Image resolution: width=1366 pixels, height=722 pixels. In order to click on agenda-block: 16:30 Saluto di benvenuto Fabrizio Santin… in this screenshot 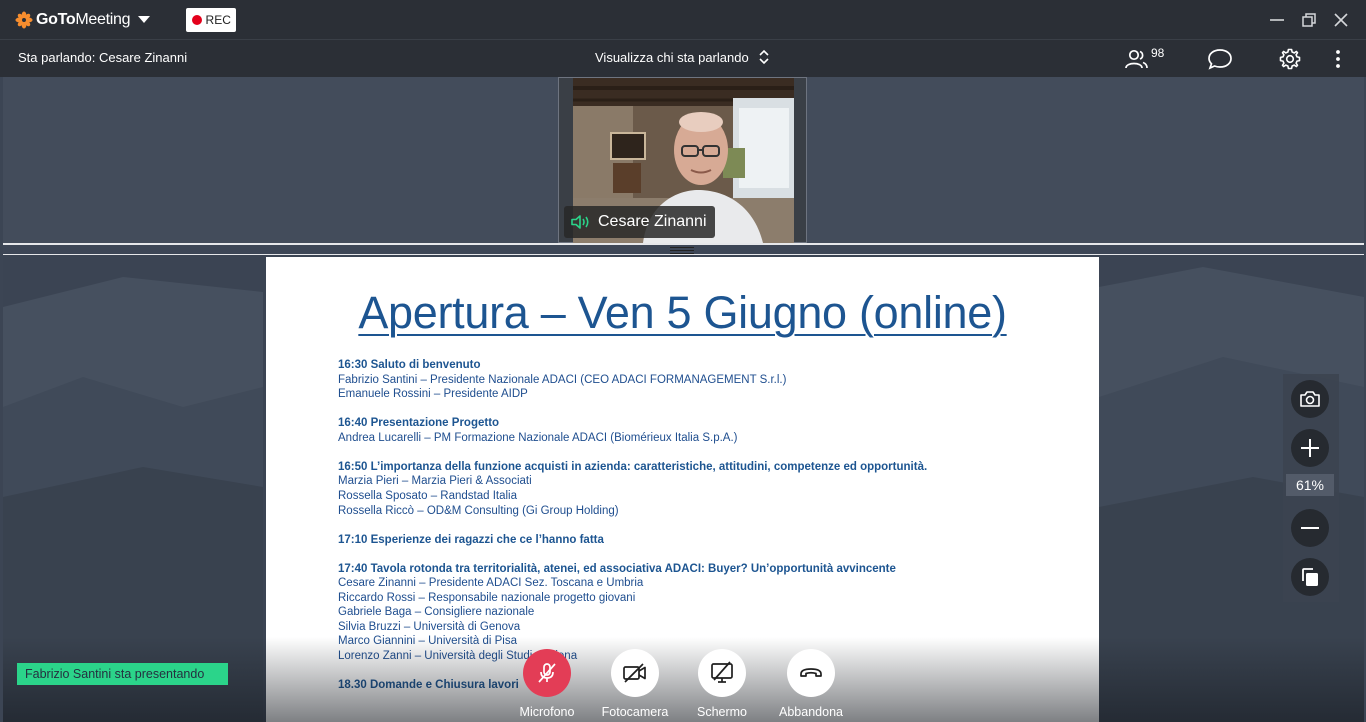, I will do `click(708, 380)`.